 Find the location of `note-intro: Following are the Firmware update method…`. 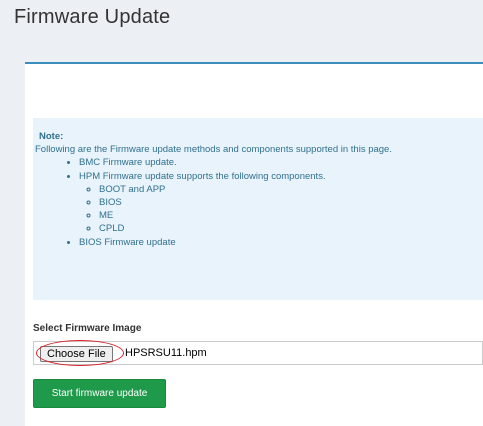

note-intro: Following are the Firmware update method… is located at coordinates (213, 150).